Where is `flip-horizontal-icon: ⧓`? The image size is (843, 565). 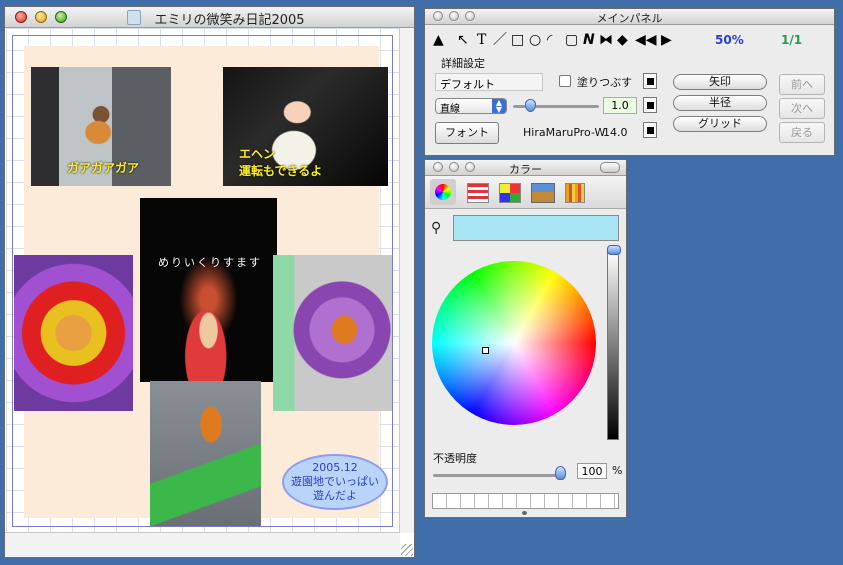 flip-horizontal-icon: ⧓ is located at coordinates (606, 40).